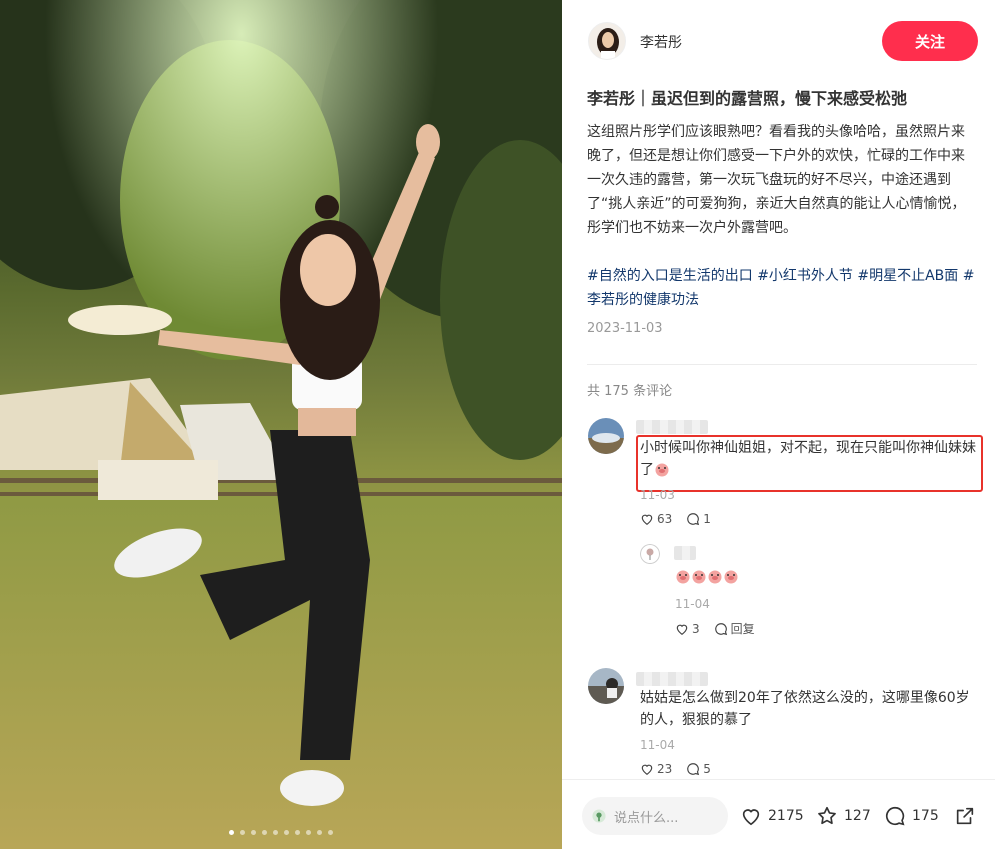 This screenshot has width=995, height=849. I want to click on comment-text: 姑姑是怎么做到20年了依然这么没的，这哪里像60岁的人，狠狠的慕了, so click(805, 709).